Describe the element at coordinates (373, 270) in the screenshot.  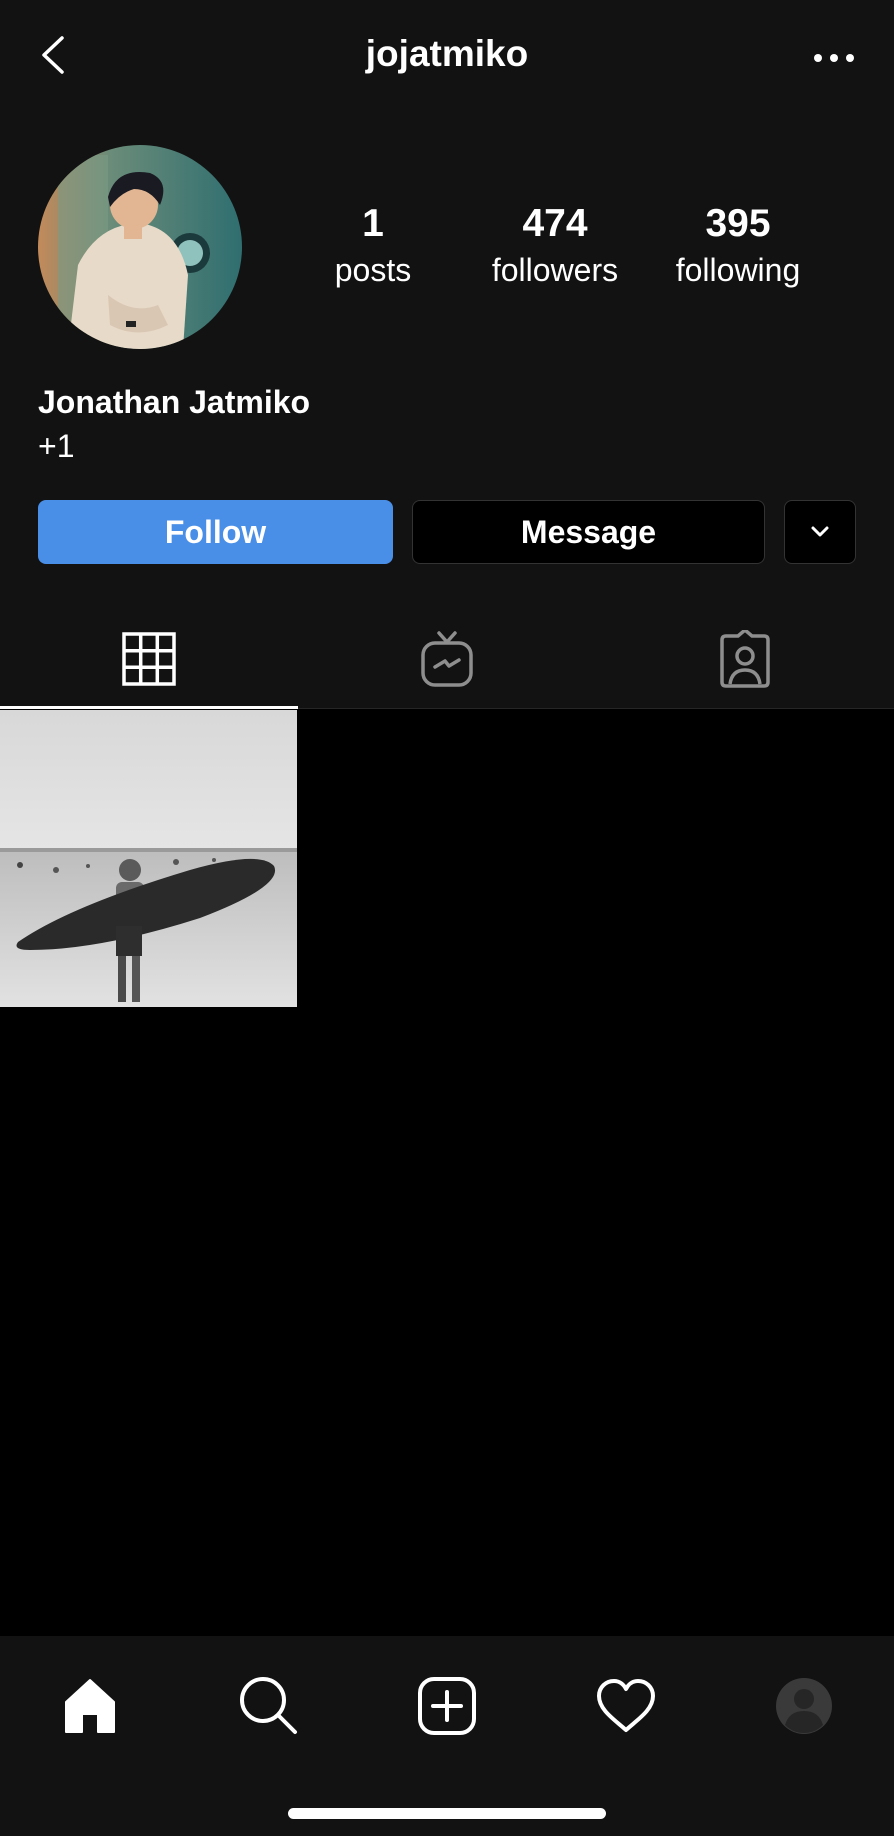
I see `posts-label: posts` at that location.